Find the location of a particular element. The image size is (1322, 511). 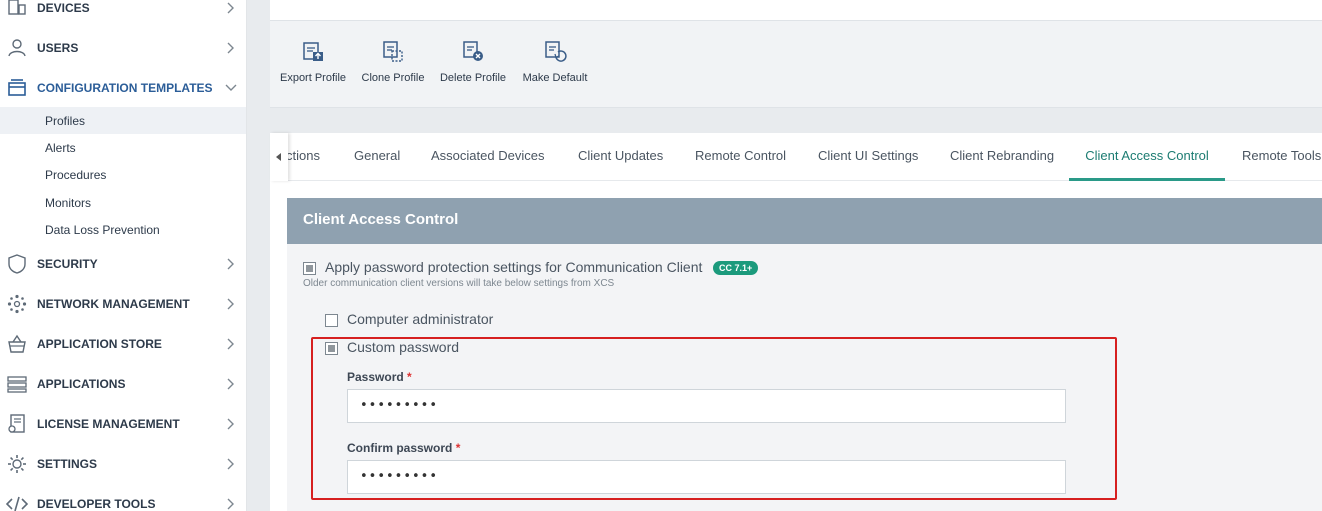

license-icon is located at coordinates (17, 424).